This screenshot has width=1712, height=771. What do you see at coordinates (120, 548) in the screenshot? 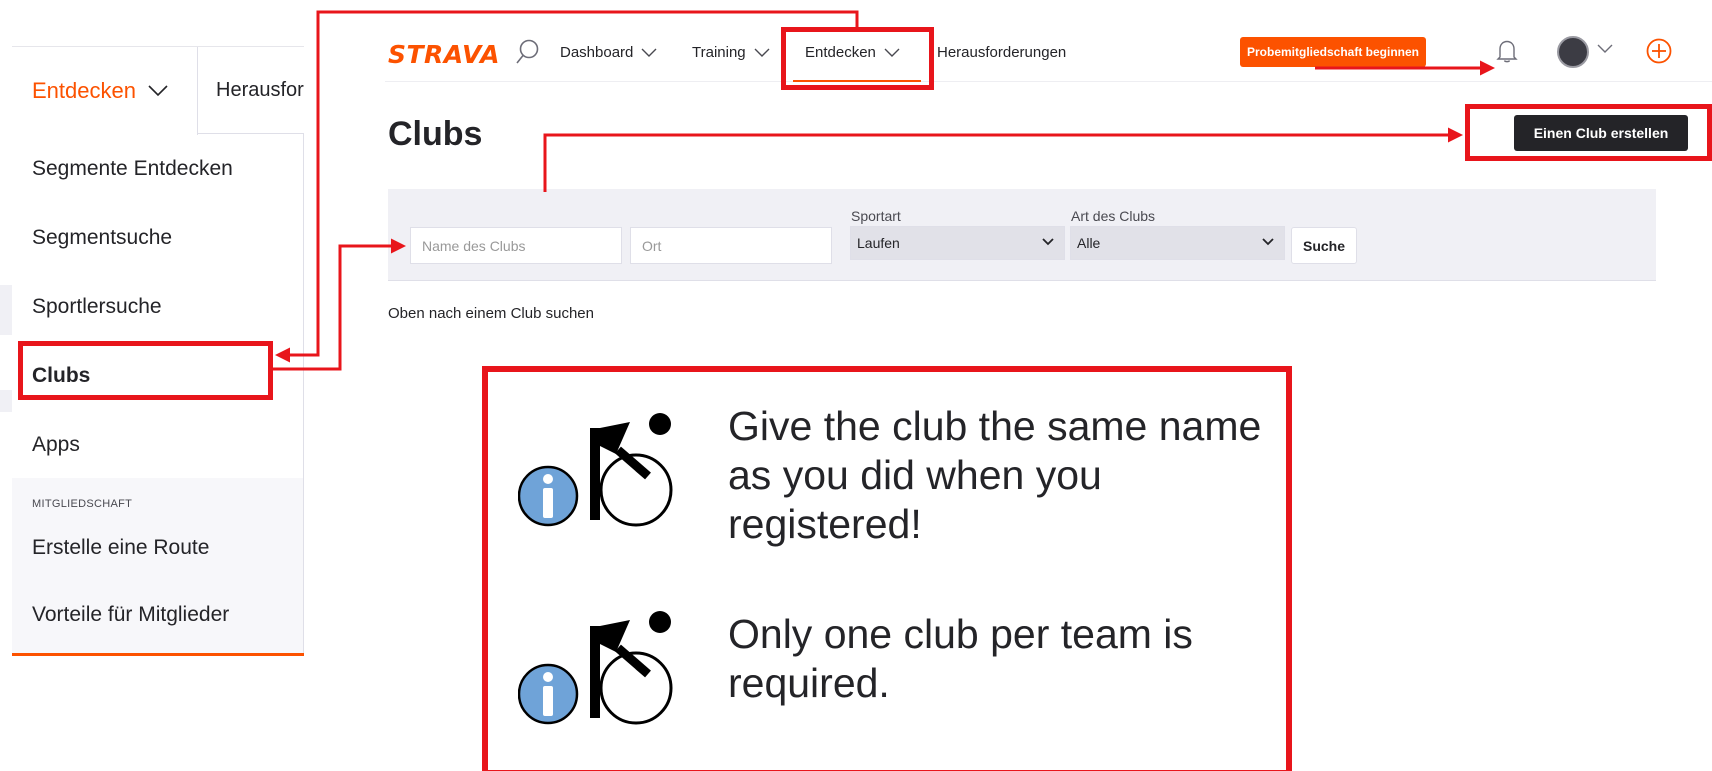
I see `menu-item-erstelle-route: Erstelle eine Route` at bounding box center [120, 548].